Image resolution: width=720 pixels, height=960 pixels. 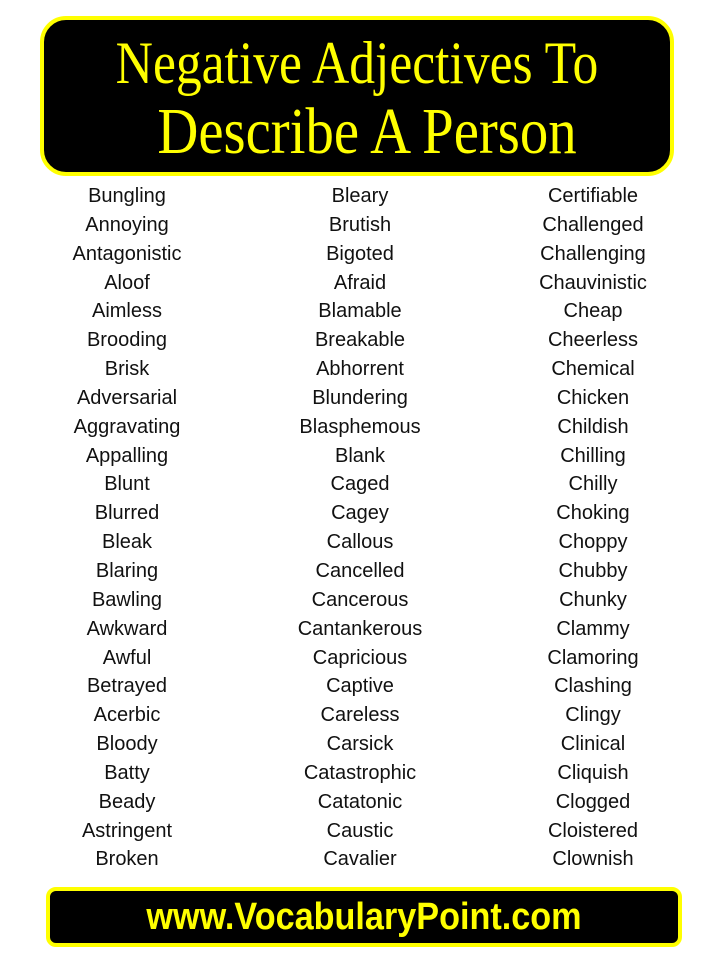 What do you see at coordinates (127, 542) in the screenshot?
I see `word-item: Bleak` at bounding box center [127, 542].